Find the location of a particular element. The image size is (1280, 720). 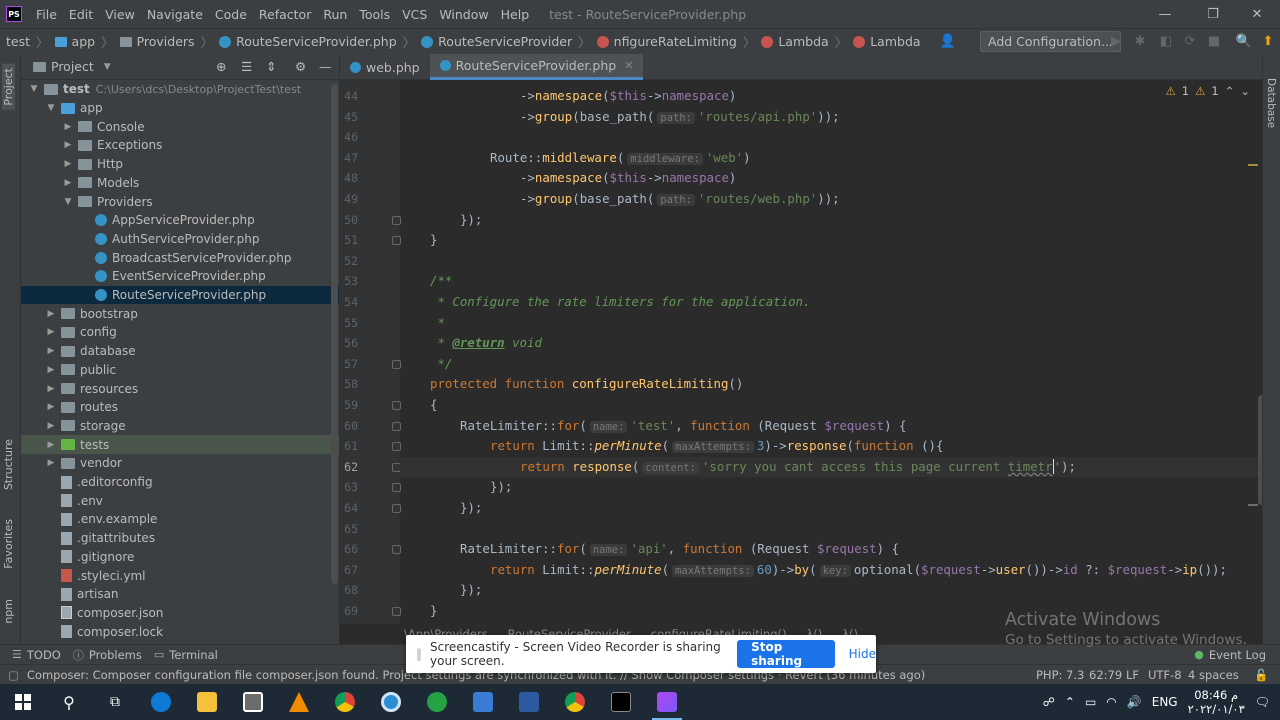

hide-panel-icon: — is located at coordinates (325, 66).